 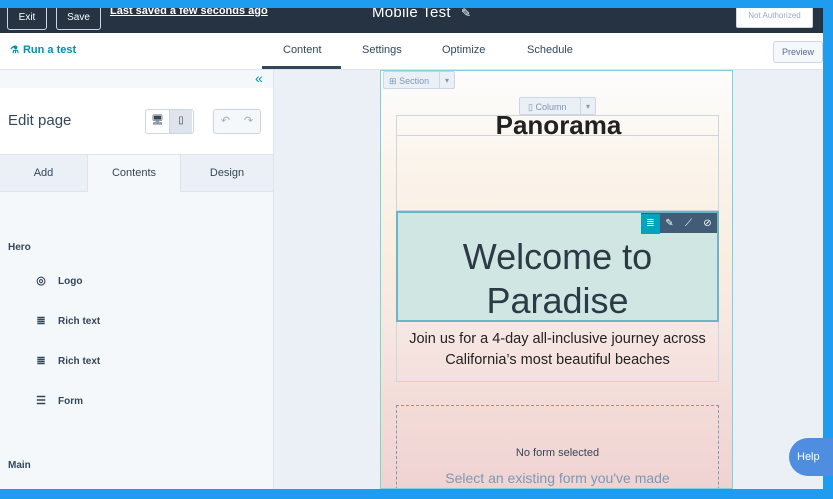 I want to click on form-status: No form selected, so click(x=557, y=453).